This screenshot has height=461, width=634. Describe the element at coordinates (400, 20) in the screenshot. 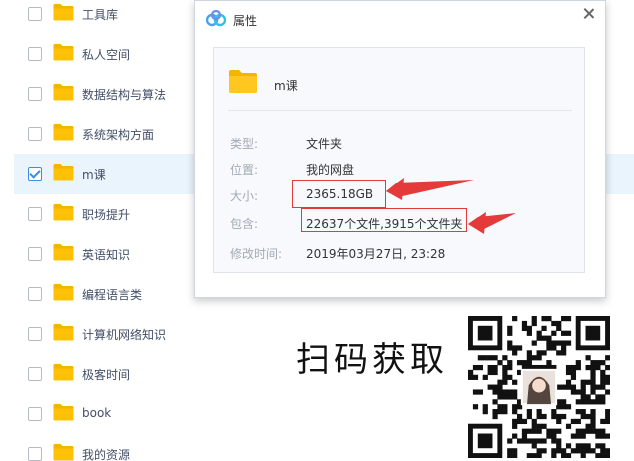

I see `dialog-header: 属性` at that location.